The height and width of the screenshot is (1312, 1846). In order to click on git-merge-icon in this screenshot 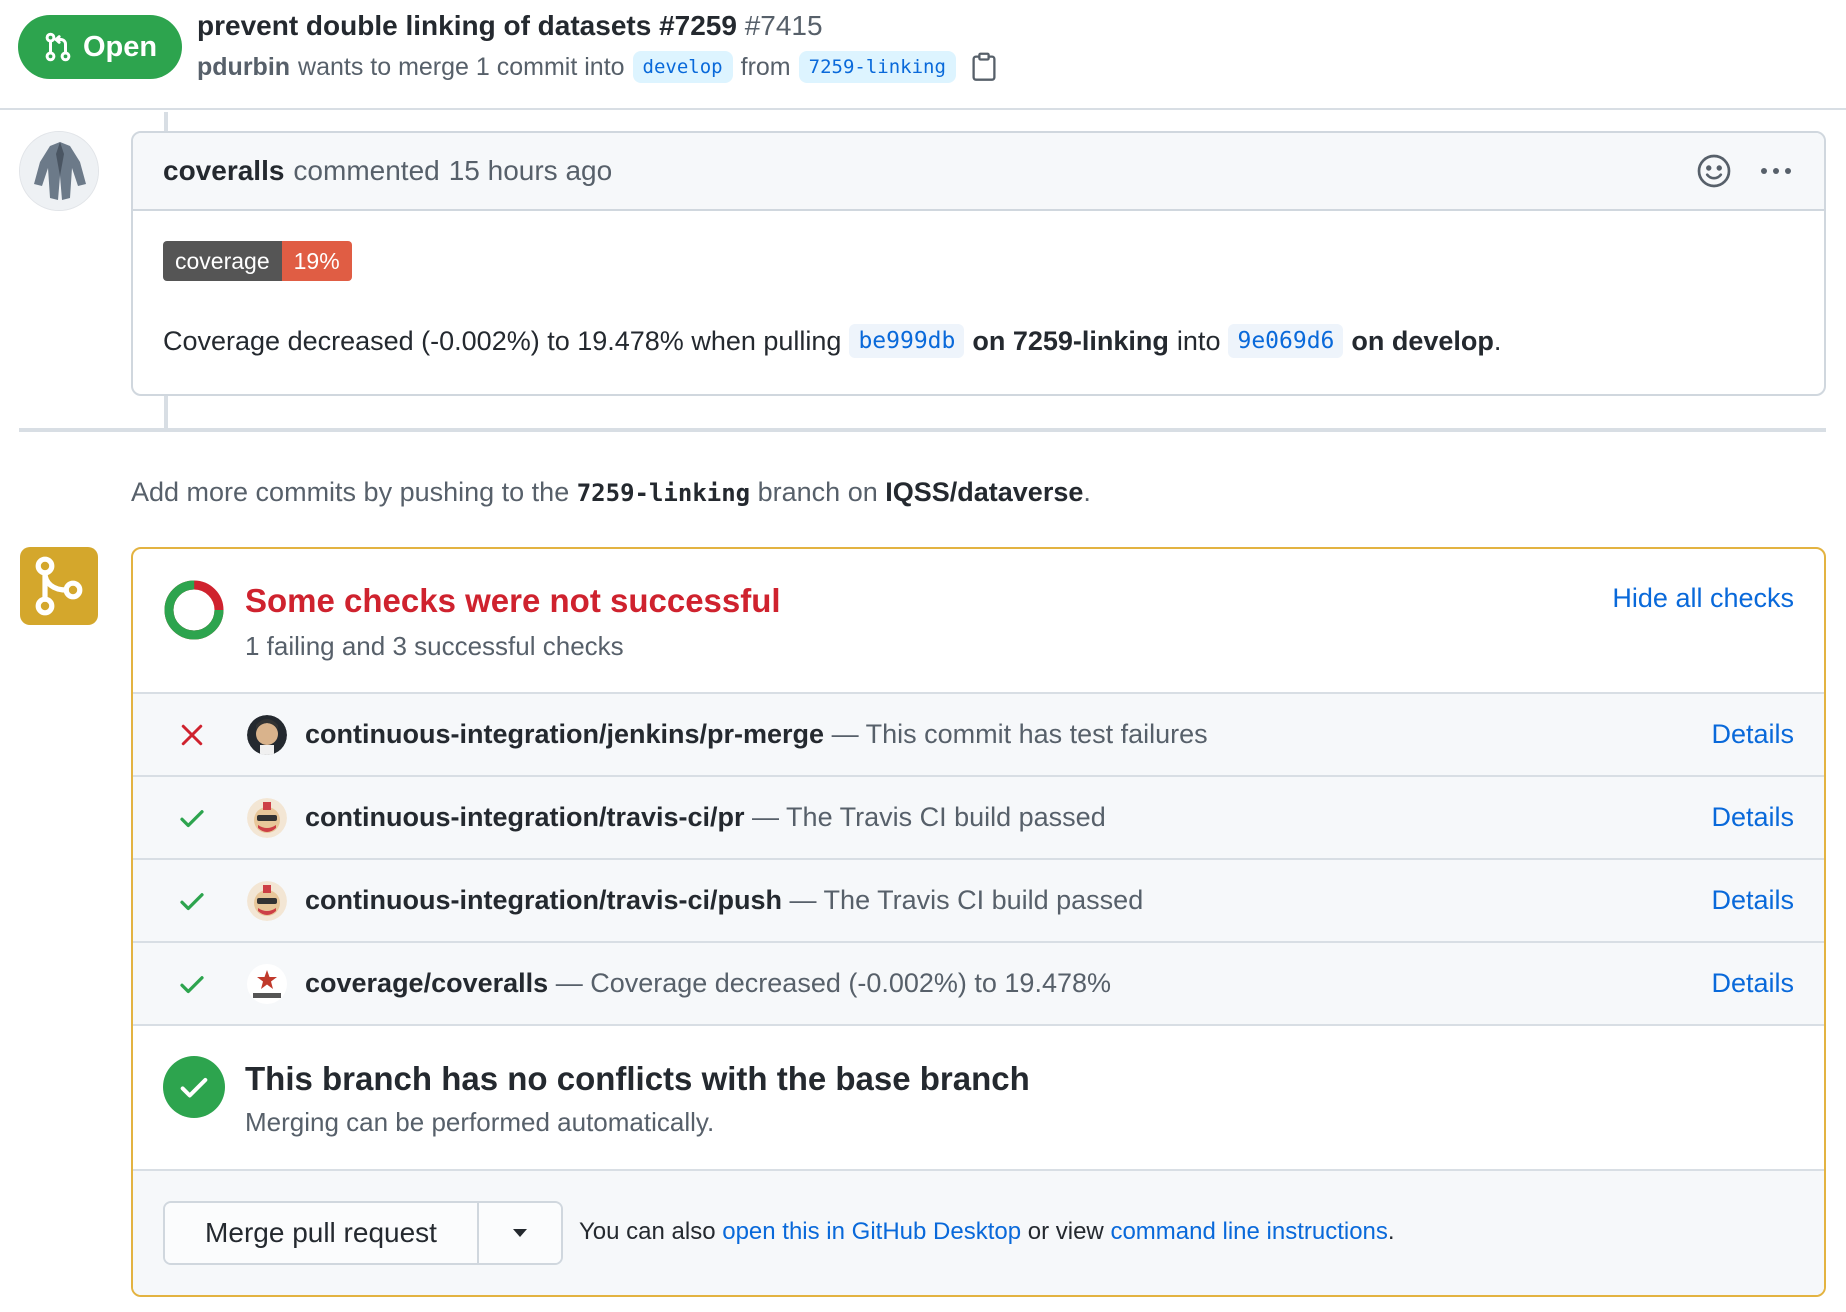, I will do `click(59, 586)`.